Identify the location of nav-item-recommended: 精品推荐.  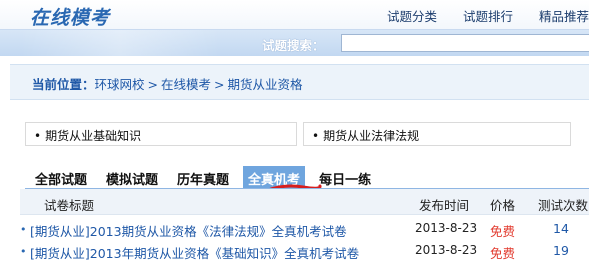
(564, 15).